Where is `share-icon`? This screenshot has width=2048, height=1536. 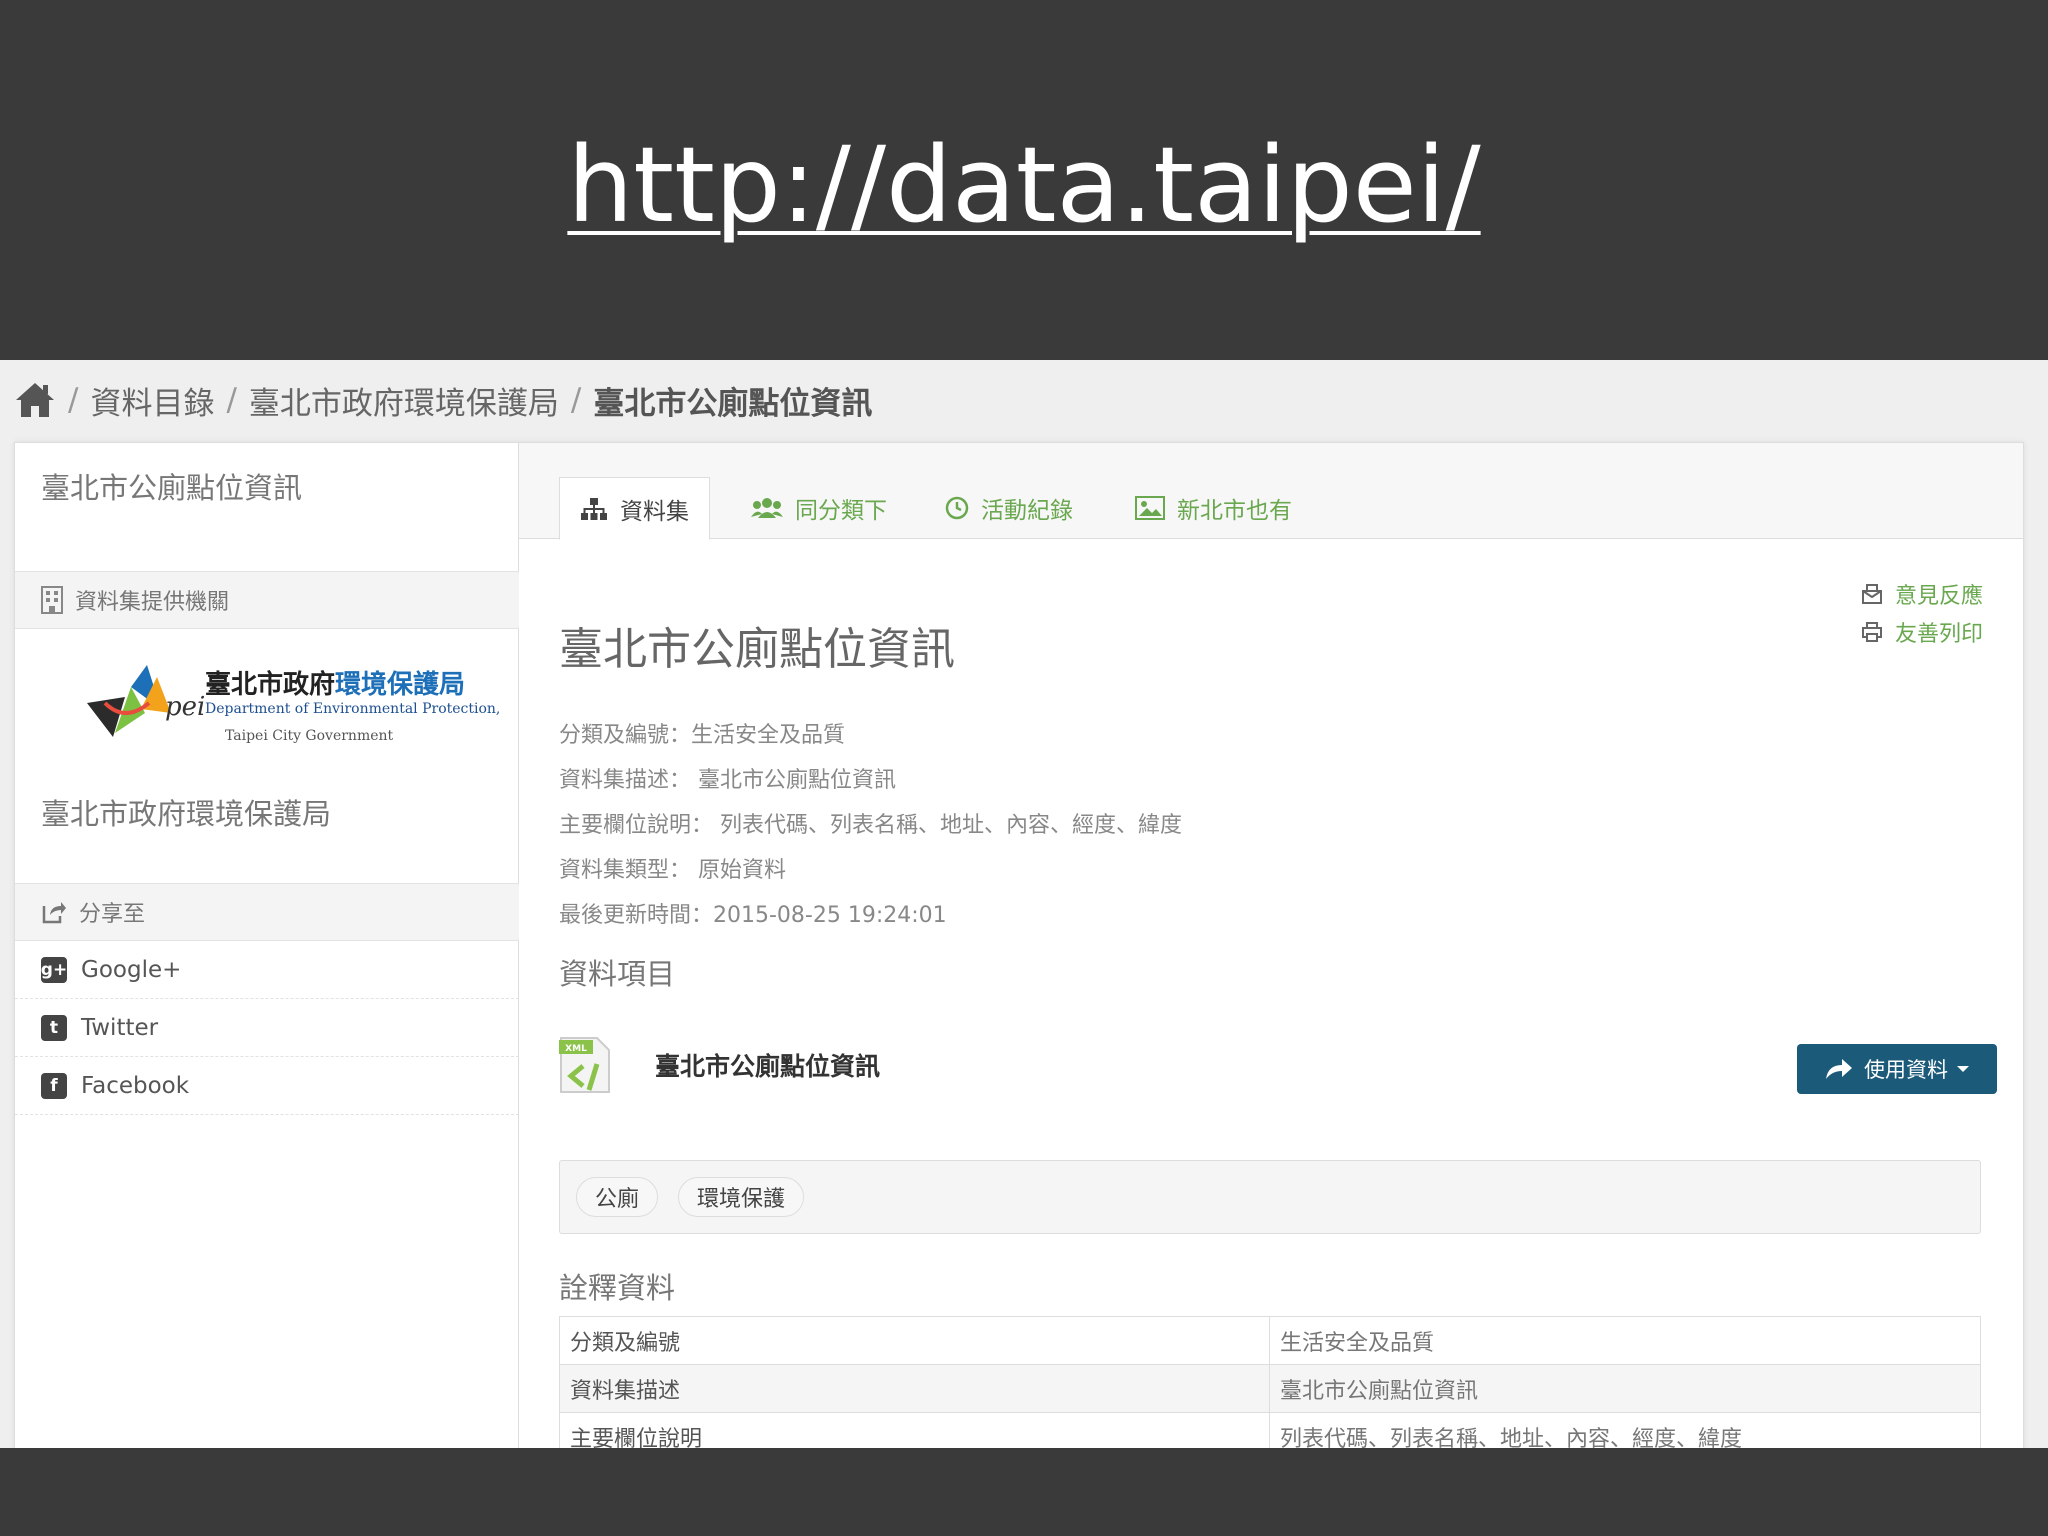
share-icon is located at coordinates (54, 913).